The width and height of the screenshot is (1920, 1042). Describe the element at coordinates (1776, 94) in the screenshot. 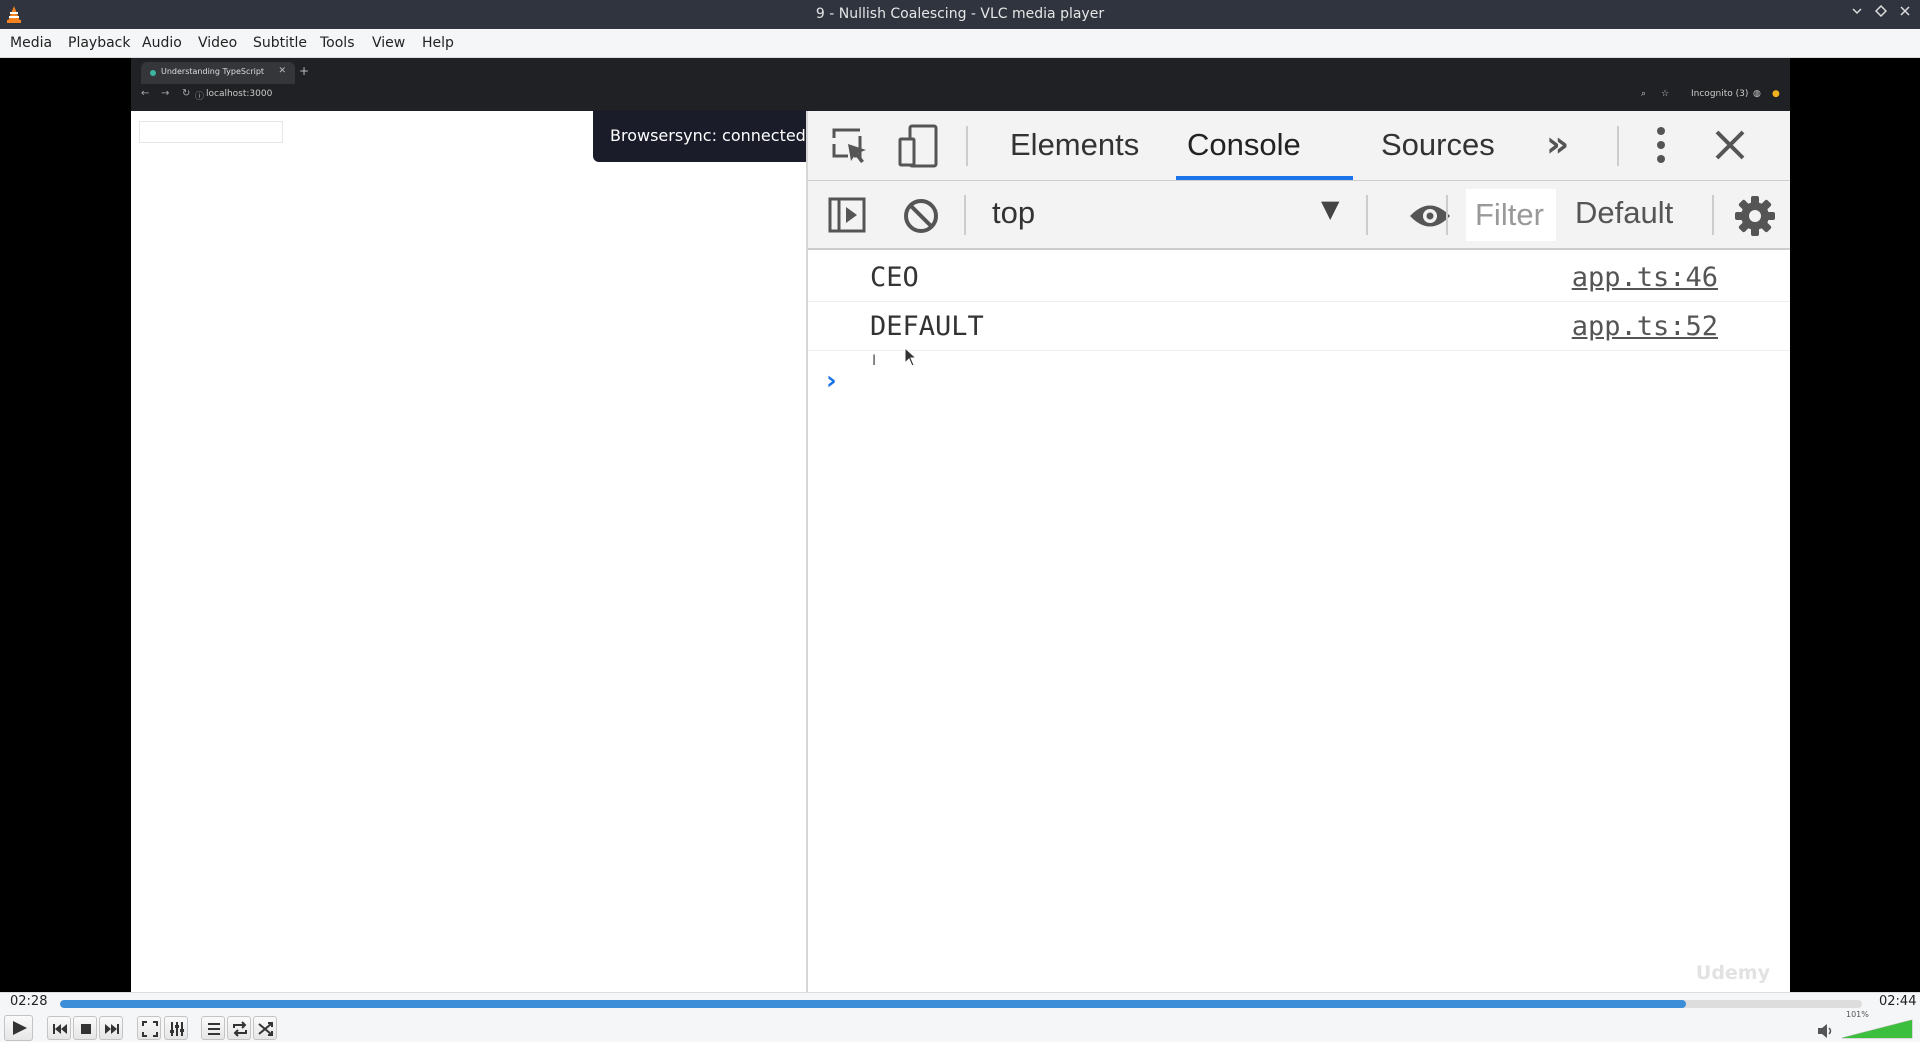

I see `extension-icon: ●` at that location.